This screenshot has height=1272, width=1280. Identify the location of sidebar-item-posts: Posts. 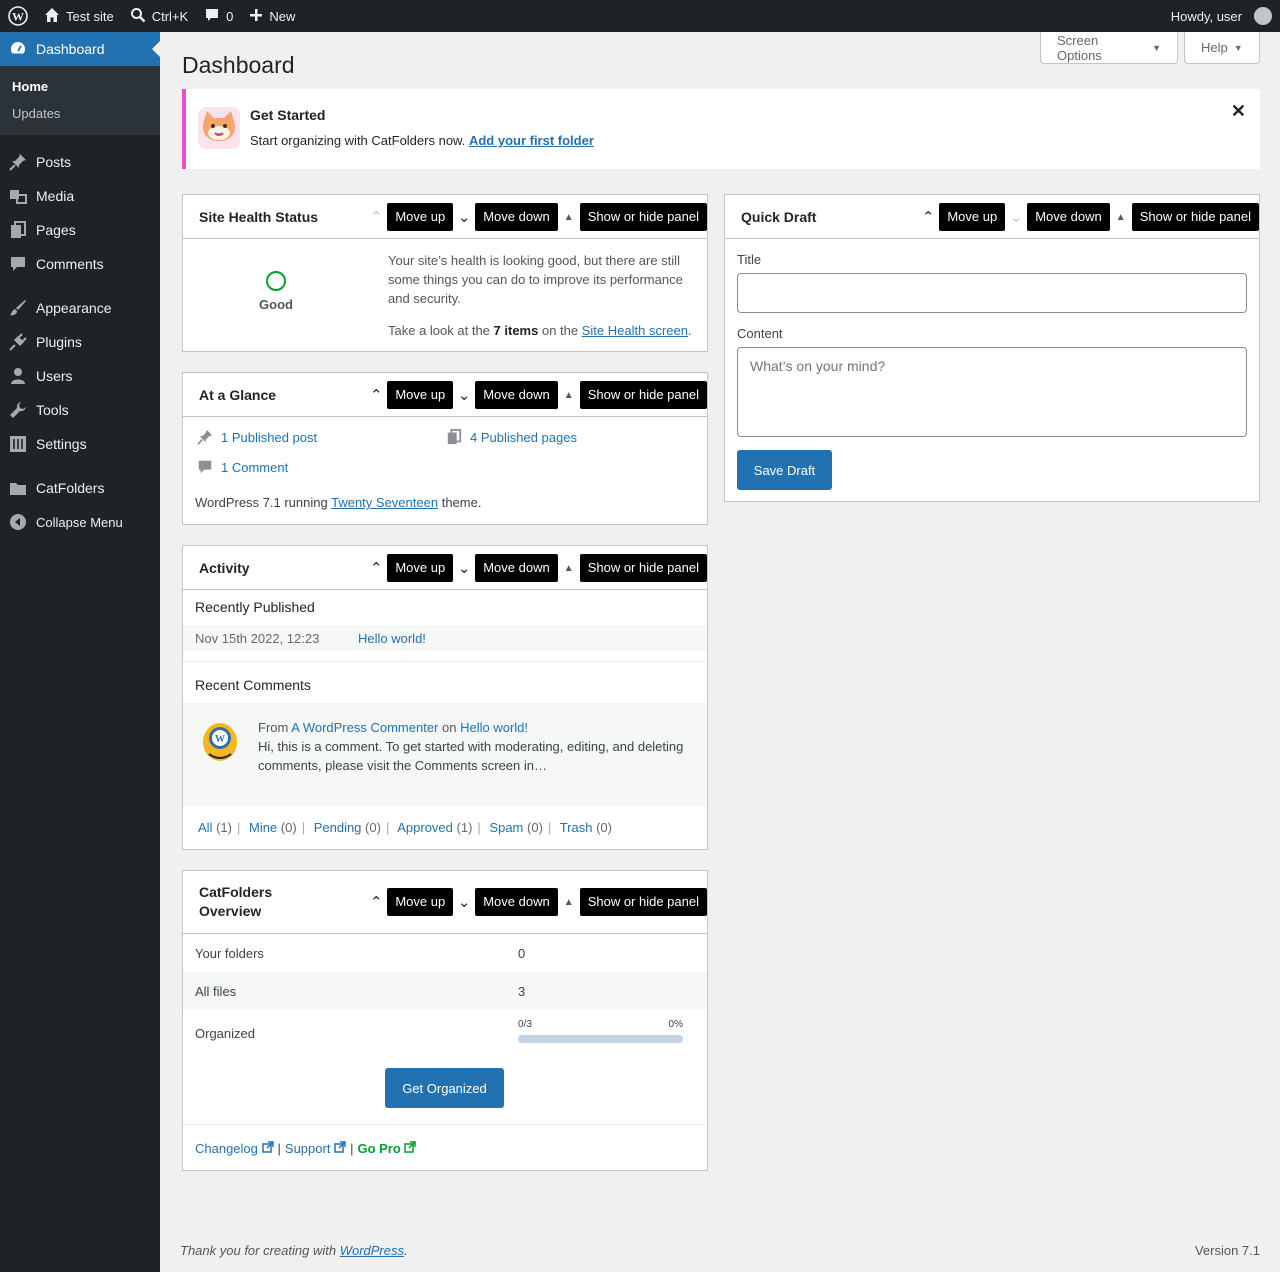
(80, 162).